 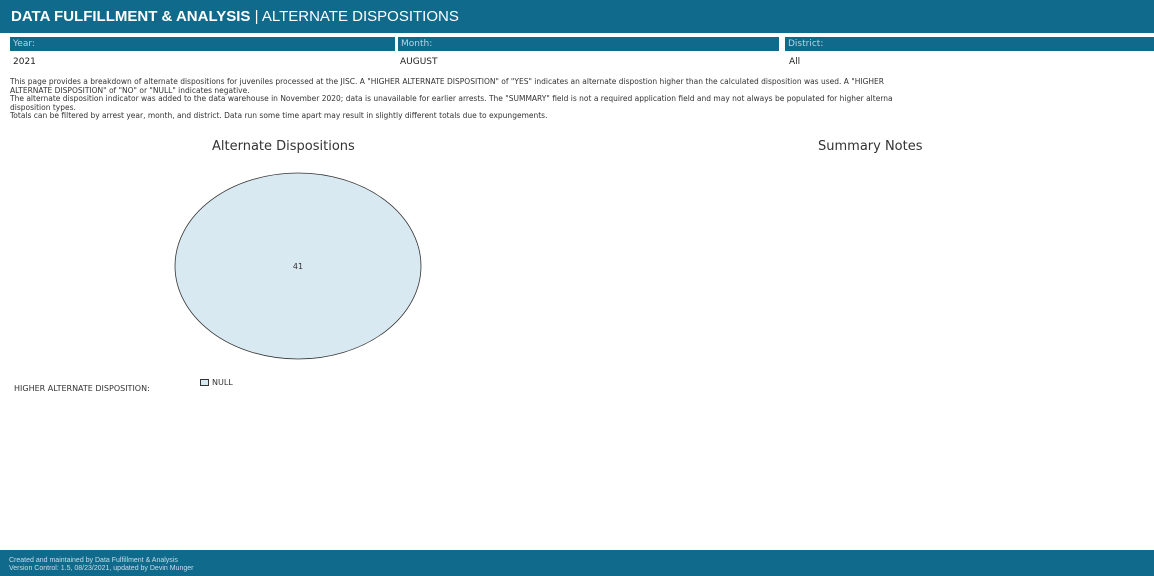 I want to click on legend-item-label: NULL, so click(x=222, y=382).